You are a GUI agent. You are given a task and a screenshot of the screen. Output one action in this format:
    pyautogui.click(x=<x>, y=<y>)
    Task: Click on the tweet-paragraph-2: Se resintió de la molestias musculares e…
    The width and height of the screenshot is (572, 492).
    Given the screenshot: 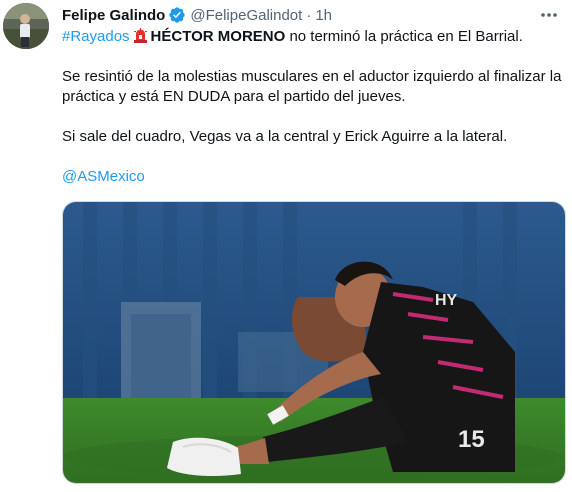 What is the action you would take?
    pyautogui.click(x=312, y=86)
    